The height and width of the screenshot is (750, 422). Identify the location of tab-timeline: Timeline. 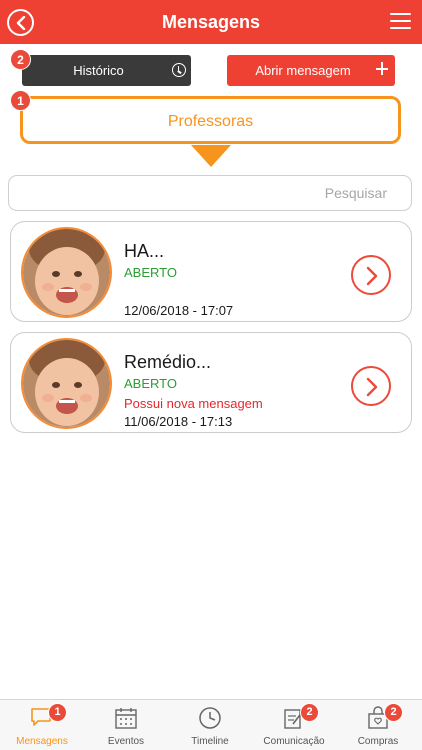
(210, 725).